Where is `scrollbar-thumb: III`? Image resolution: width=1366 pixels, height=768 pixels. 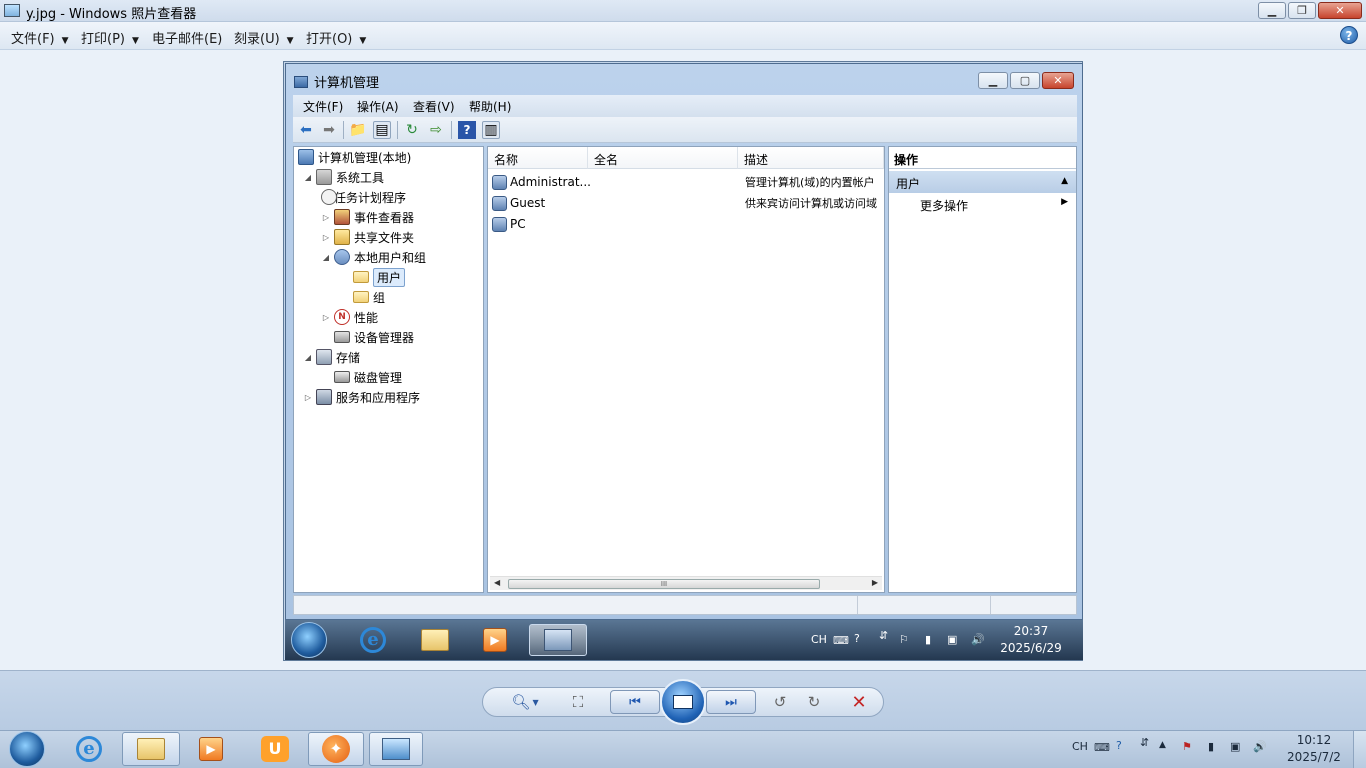
scrollbar-thumb: III is located at coordinates (664, 584).